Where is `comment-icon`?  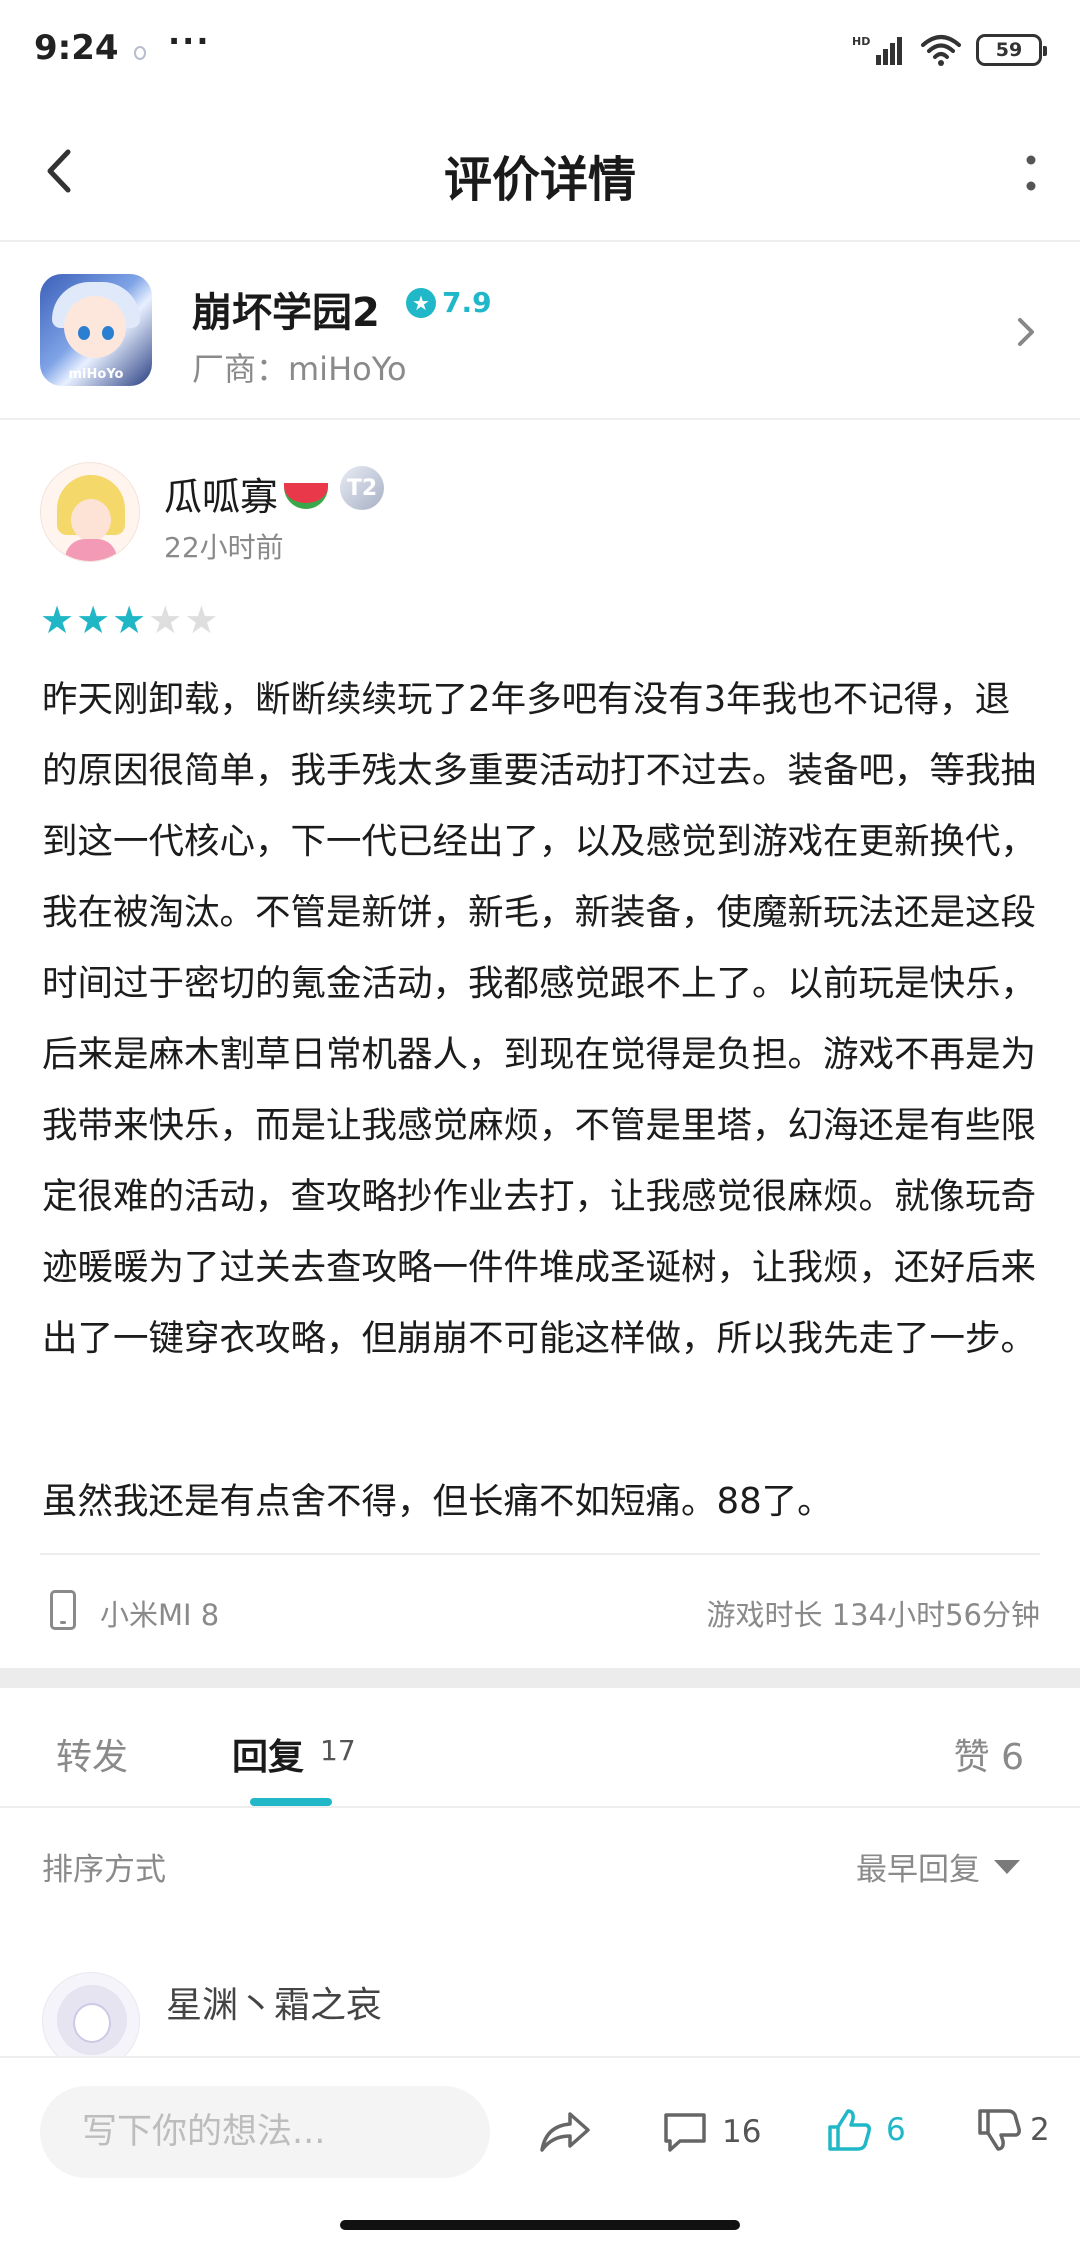 comment-icon is located at coordinates (685, 2132).